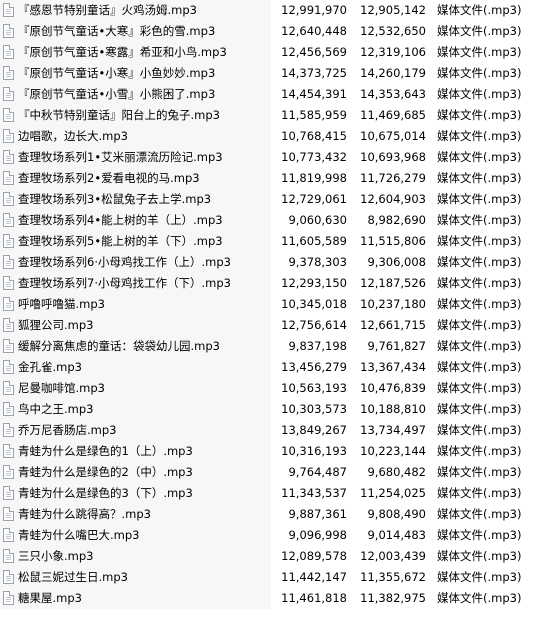 The image size is (549, 619). Describe the element at coordinates (393, 241) in the screenshot. I see `file-compressed-size: 11,515,806` at that location.